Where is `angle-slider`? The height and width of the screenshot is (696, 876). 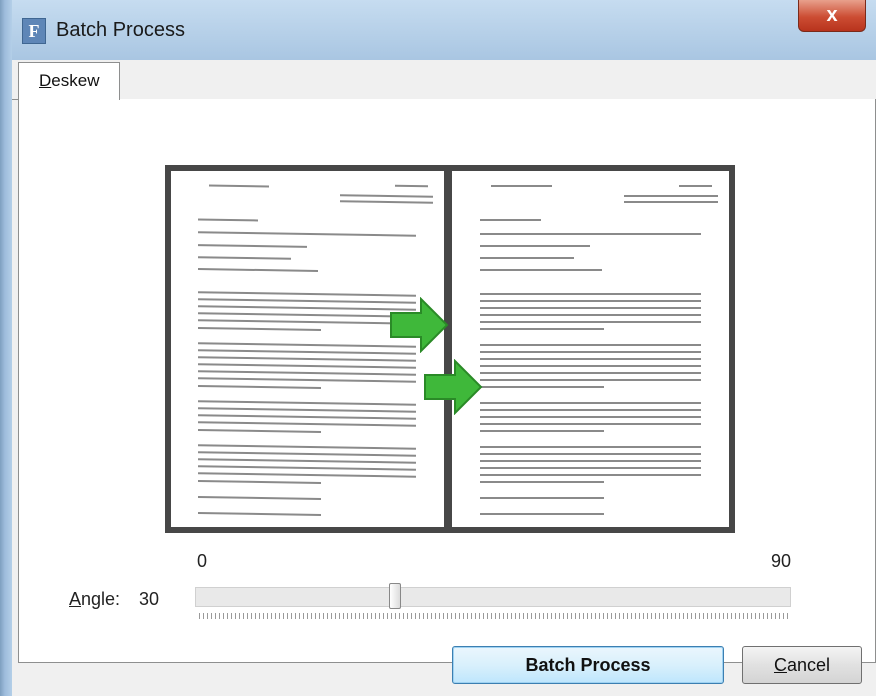 angle-slider is located at coordinates (493, 597).